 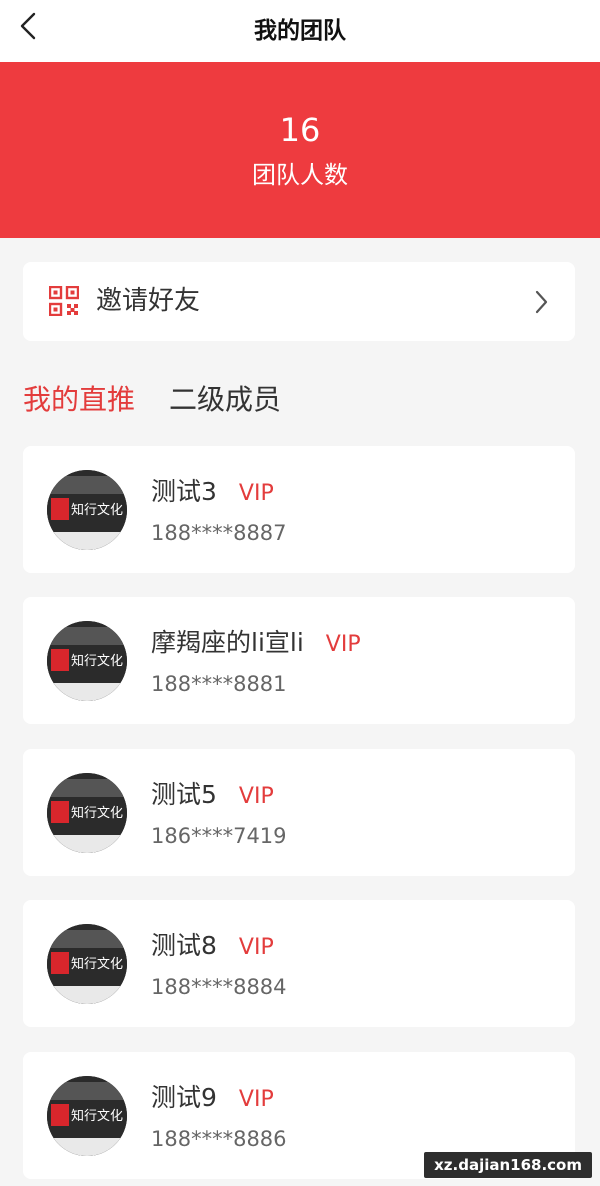 I want to click on member-name: 测试9 VIP, so click(x=212, y=1097).